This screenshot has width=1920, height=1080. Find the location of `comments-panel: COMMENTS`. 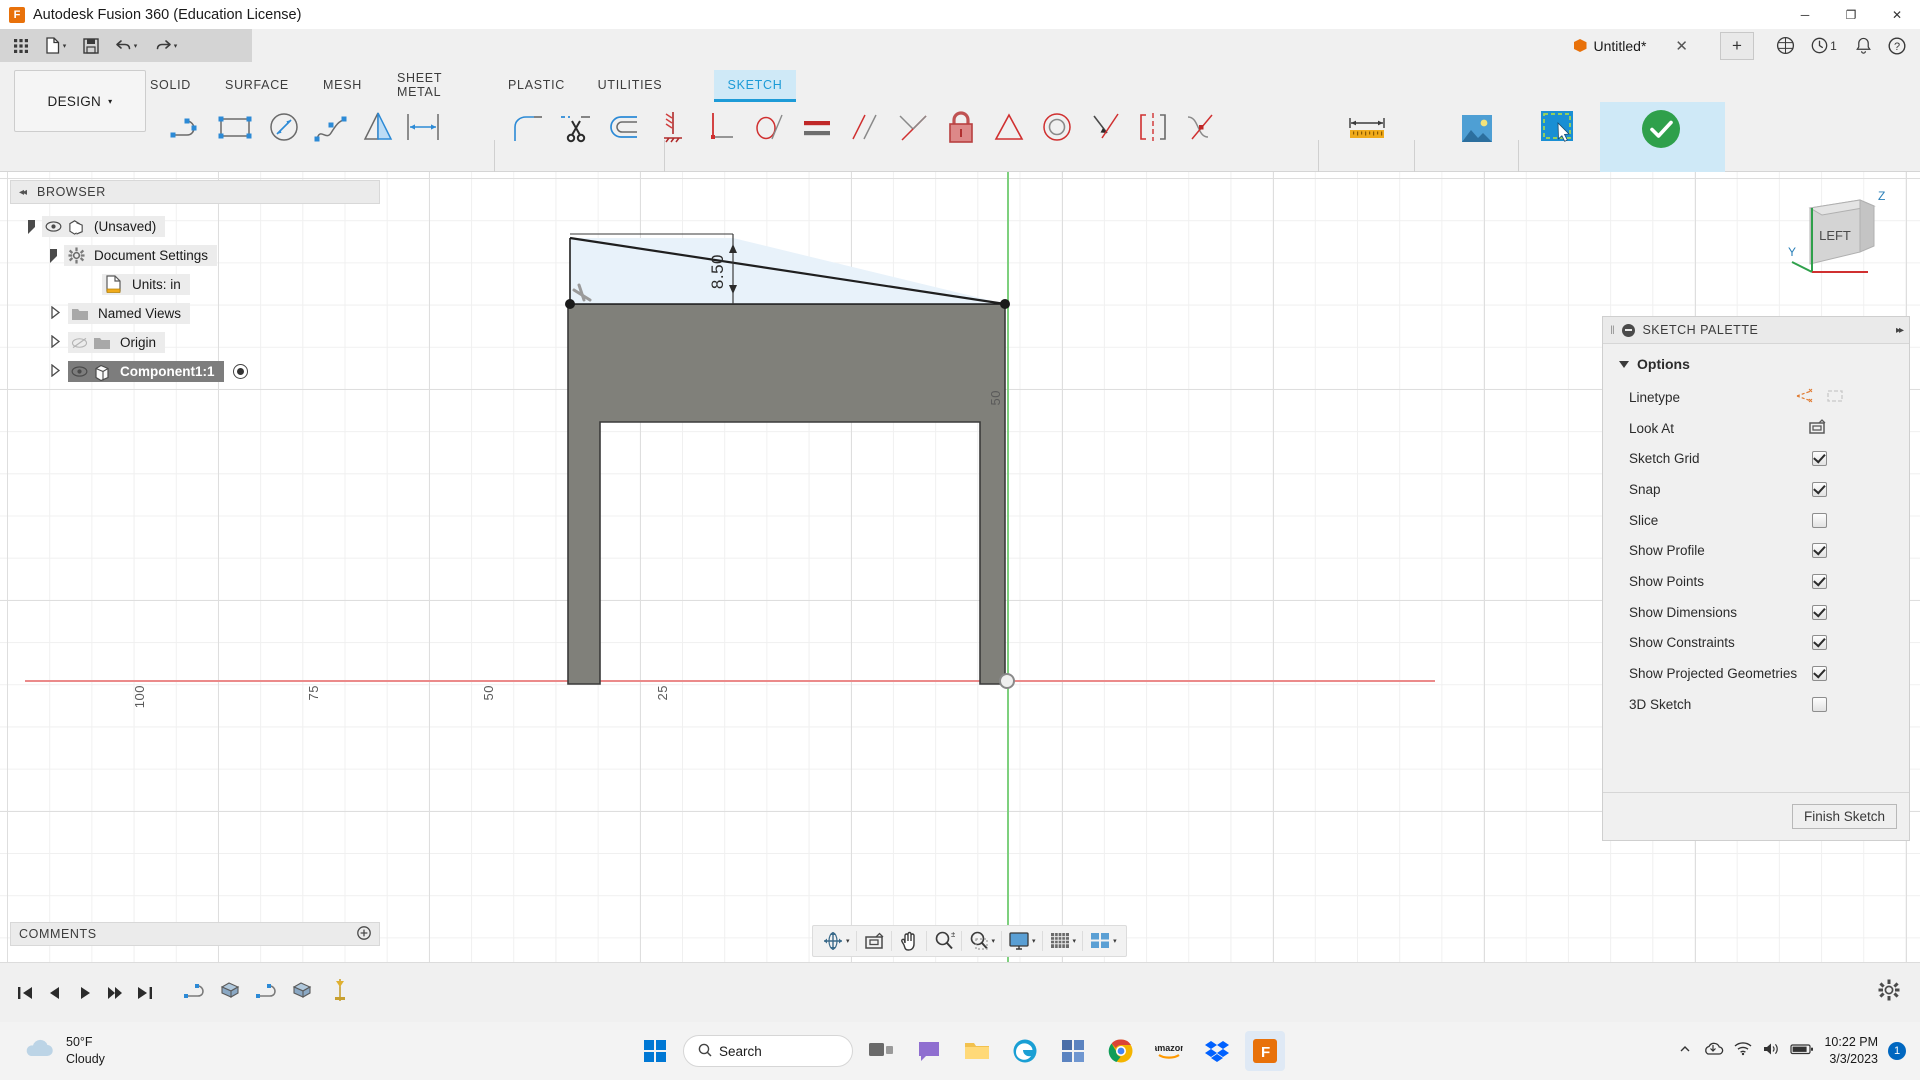

comments-panel: COMMENTS is located at coordinates (195, 934).